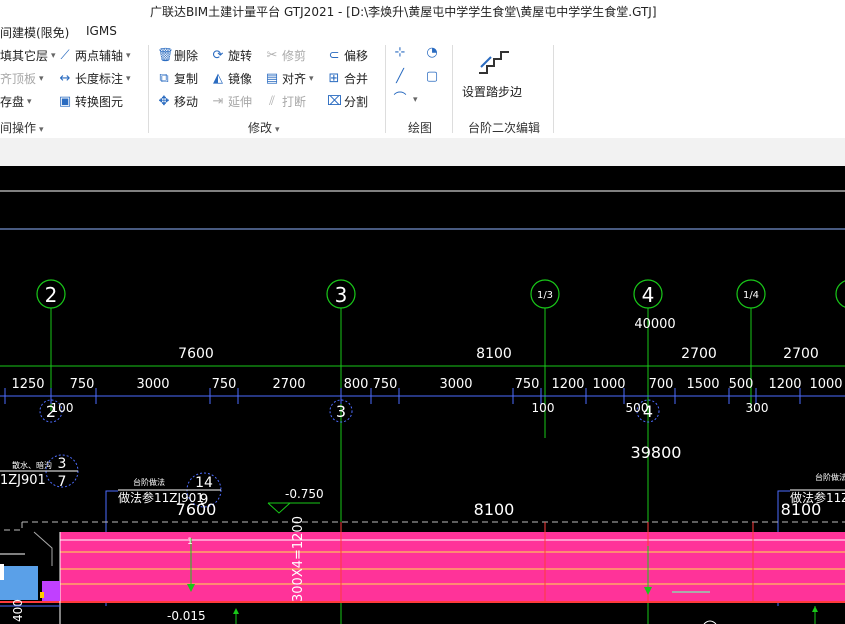 Image resolution: width=845 pixels, height=624 pixels. I want to click on circle-icon: ◔, so click(432, 52).